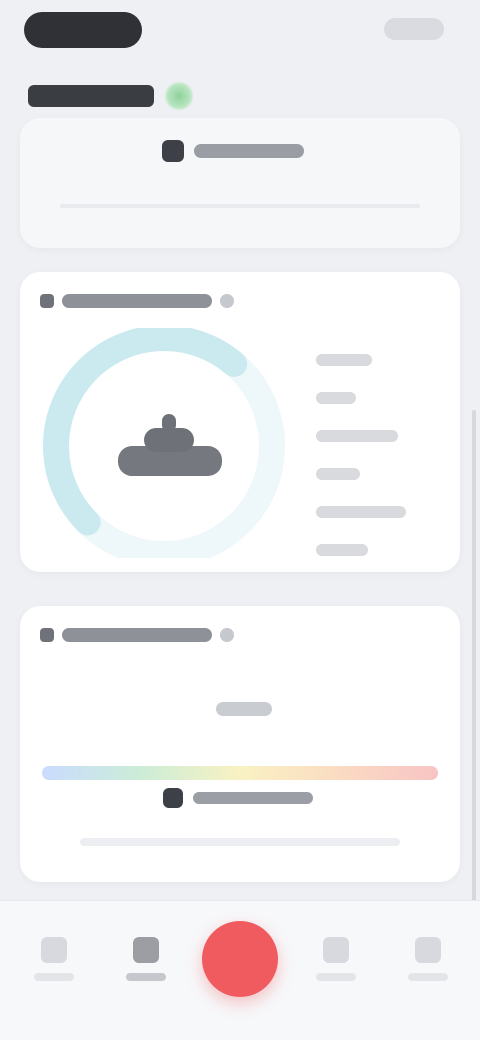 This screenshot has height=1040, width=480. Describe the element at coordinates (428, 950) in the screenshot. I see `settings-icon` at that location.